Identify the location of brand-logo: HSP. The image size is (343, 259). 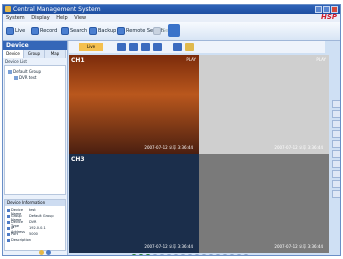
(328, 17).